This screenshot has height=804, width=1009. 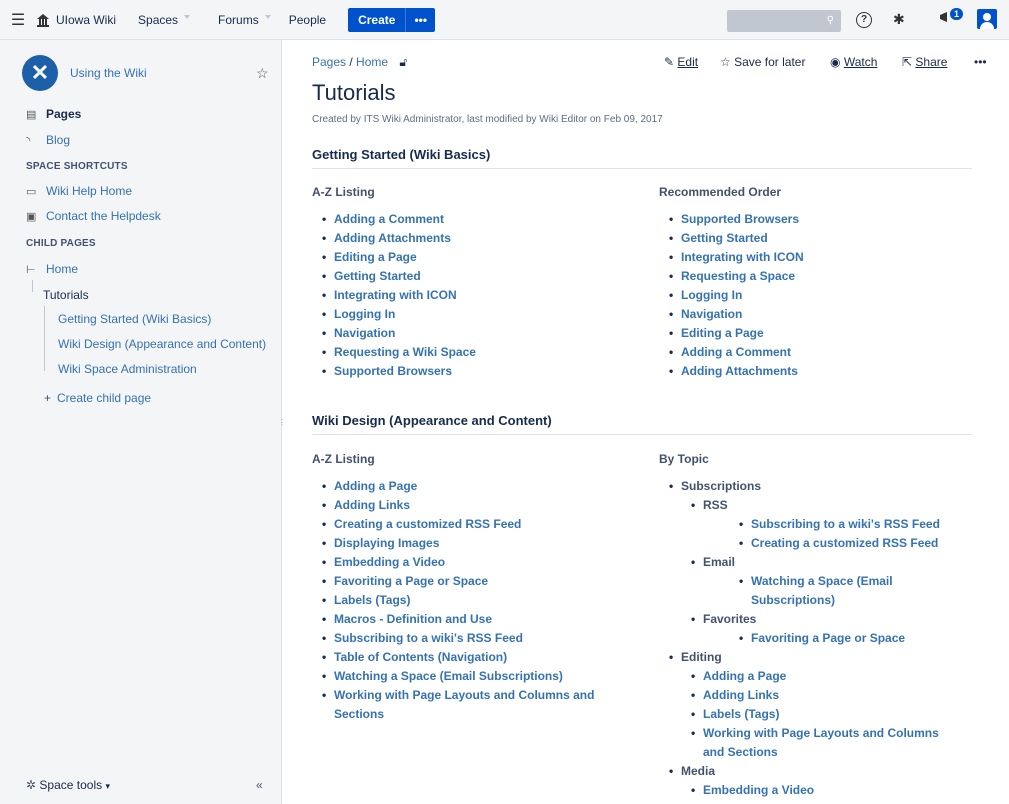 What do you see at coordinates (853, 62) in the screenshot?
I see `watch-button: ◉ Watch` at bounding box center [853, 62].